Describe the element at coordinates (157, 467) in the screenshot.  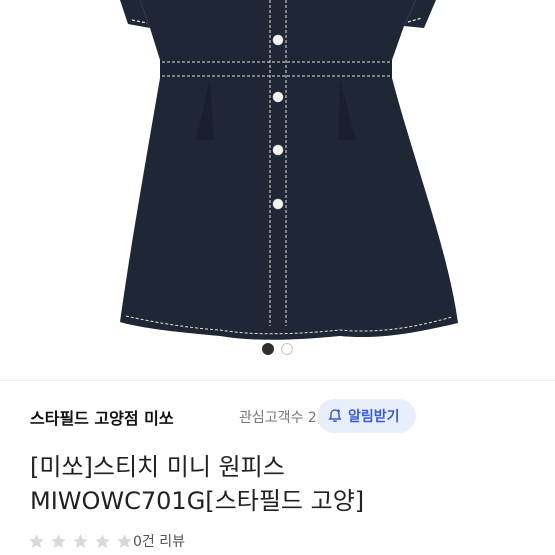
I see `product-title-line1: [미쏘]스티치 미니 원피스` at that location.